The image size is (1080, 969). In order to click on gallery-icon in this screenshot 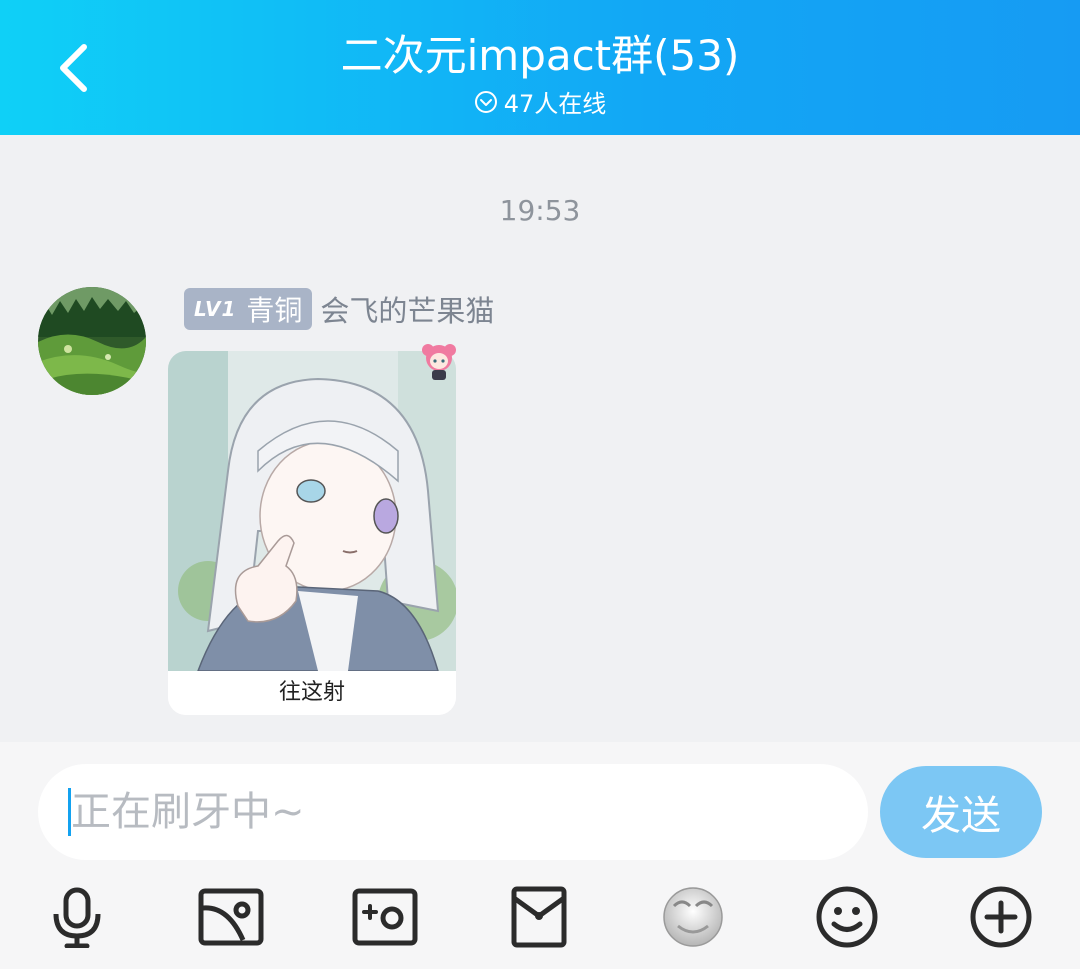, I will do `click(231, 917)`.